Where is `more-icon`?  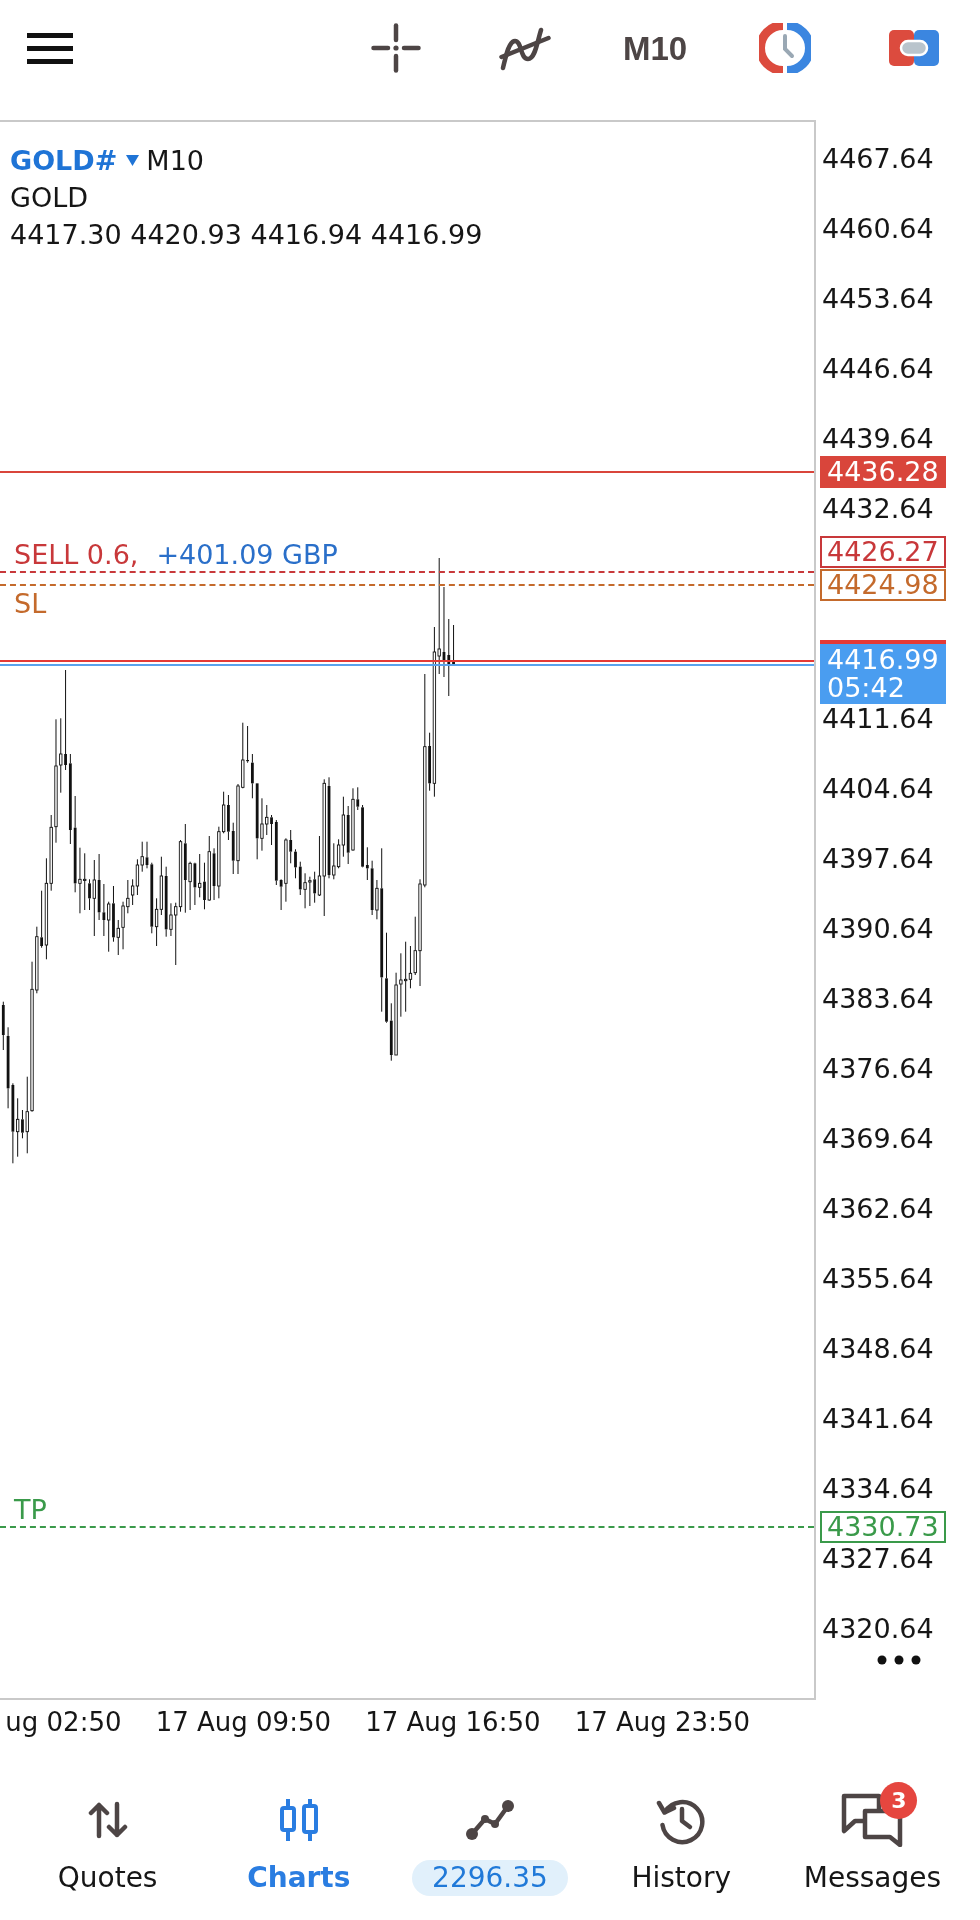
more-icon is located at coordinates (899, 1660).